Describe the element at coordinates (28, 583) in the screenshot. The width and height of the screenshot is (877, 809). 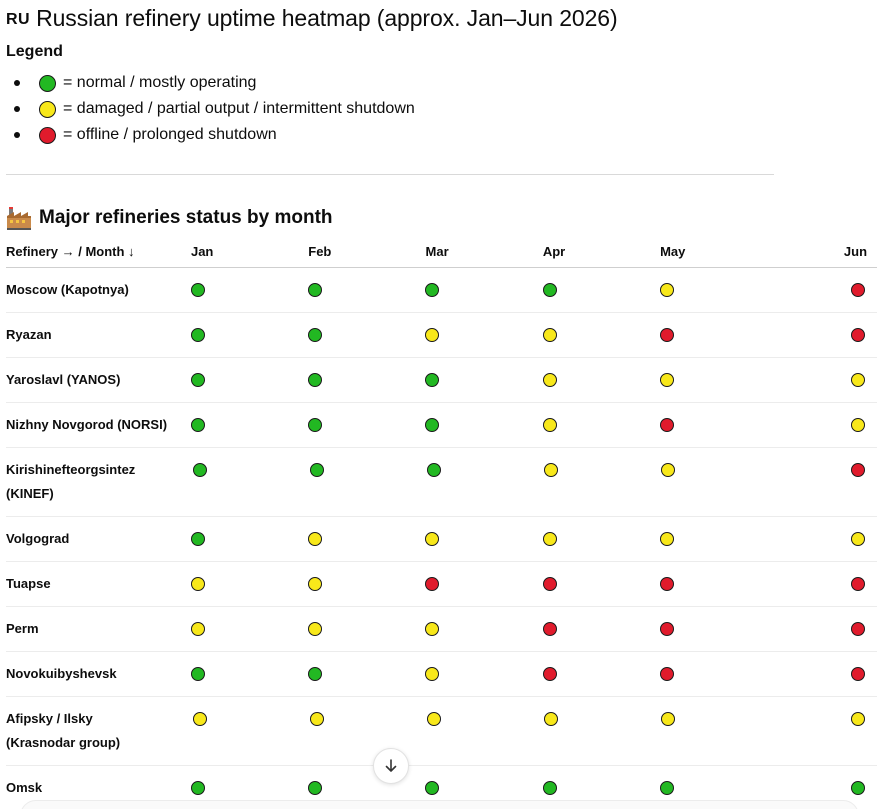
I see `refinery-name: Tuapse` at that location.